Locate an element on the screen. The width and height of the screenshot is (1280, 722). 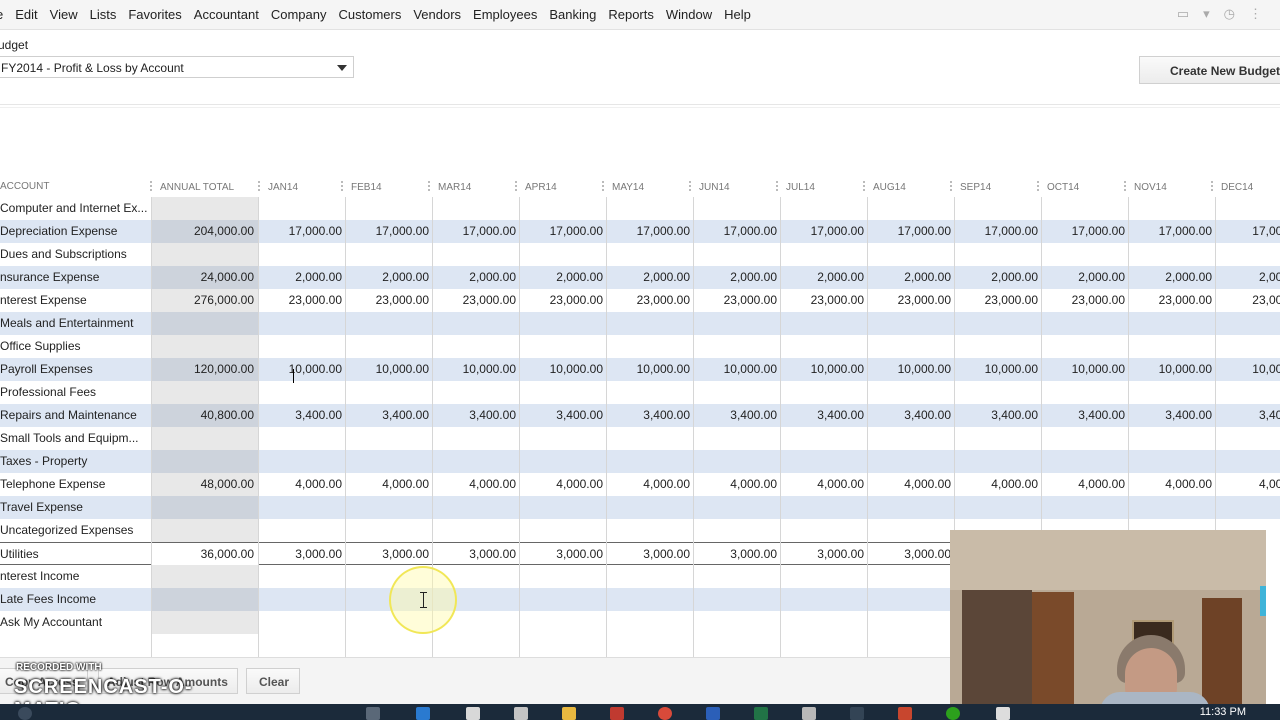
browser-icon is located at coordinates (423, 713).